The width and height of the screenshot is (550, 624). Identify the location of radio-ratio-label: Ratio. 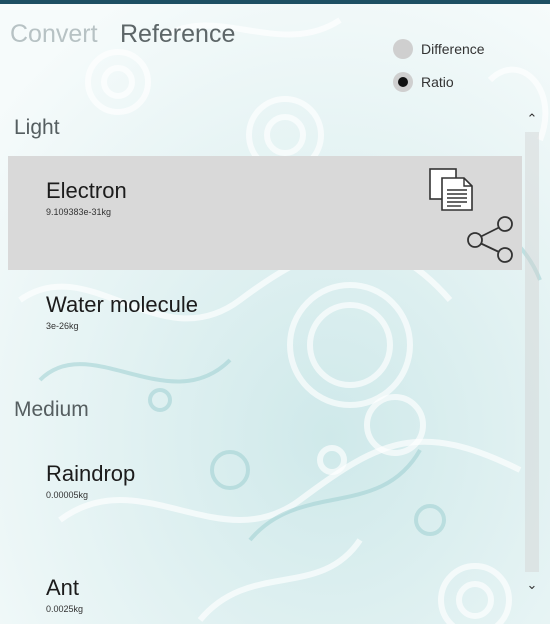
(437, 82).